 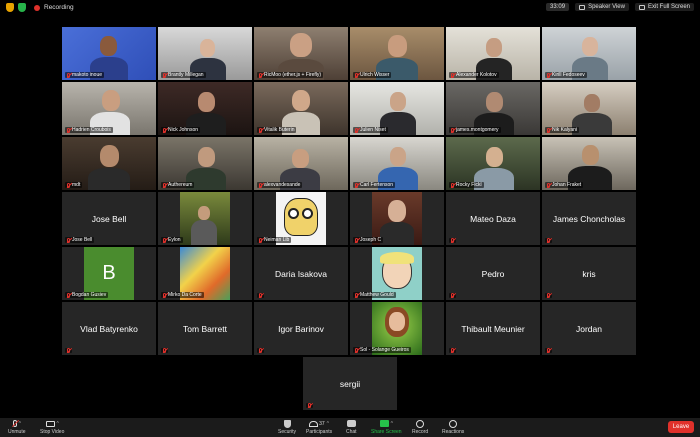 I want to click on participant-tile: Jose Bell Jose Bell, so click(x=109, y=218).